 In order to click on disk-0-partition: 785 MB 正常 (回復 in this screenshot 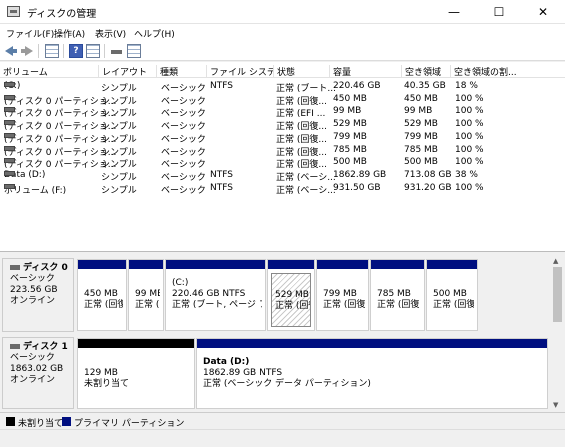, I will do `click(397, 295)`.